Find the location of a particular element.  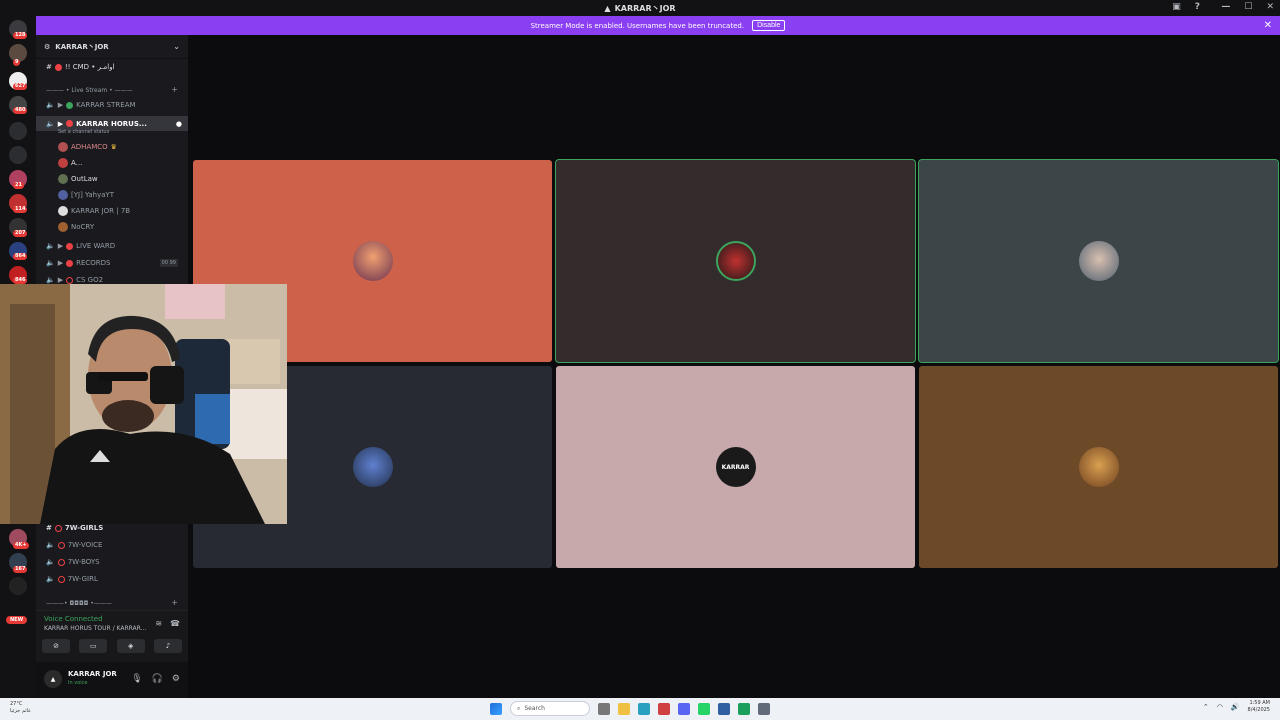

clock: 1:59 AM 8/4/2025 is located at coordinates (1259, 707).